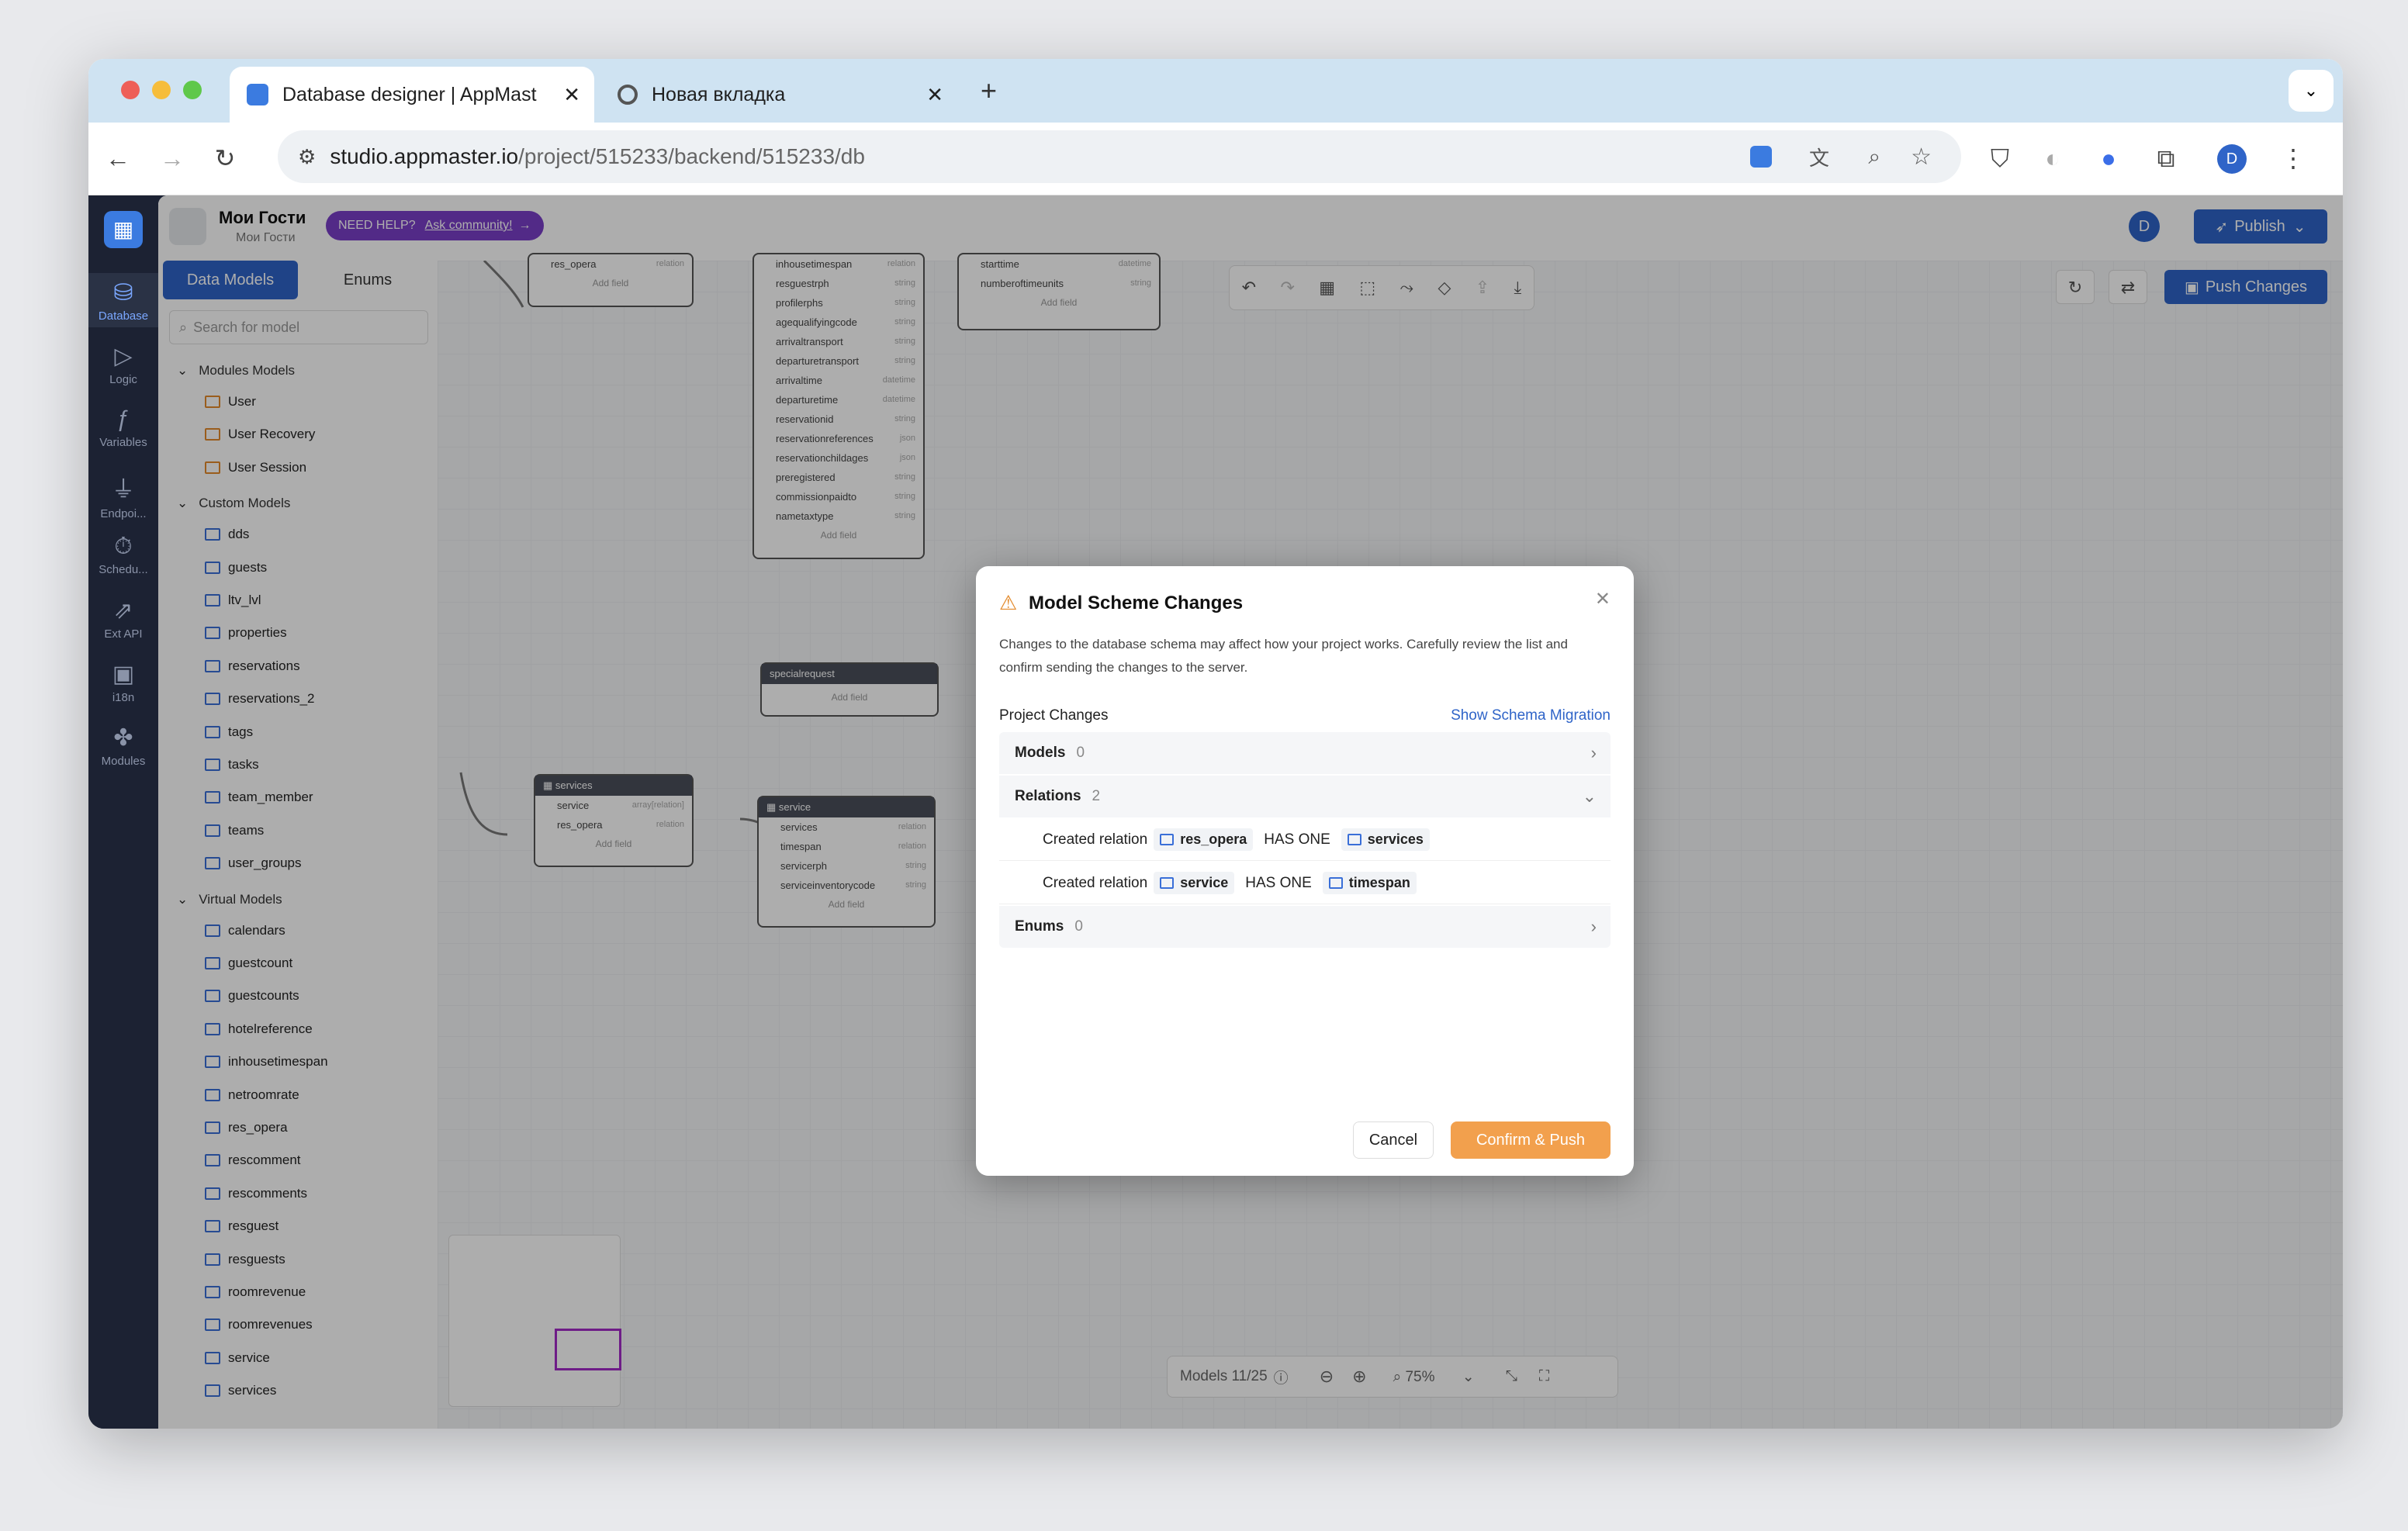  I want to click on rail-database: ⛁ Database, so click(123, 300).